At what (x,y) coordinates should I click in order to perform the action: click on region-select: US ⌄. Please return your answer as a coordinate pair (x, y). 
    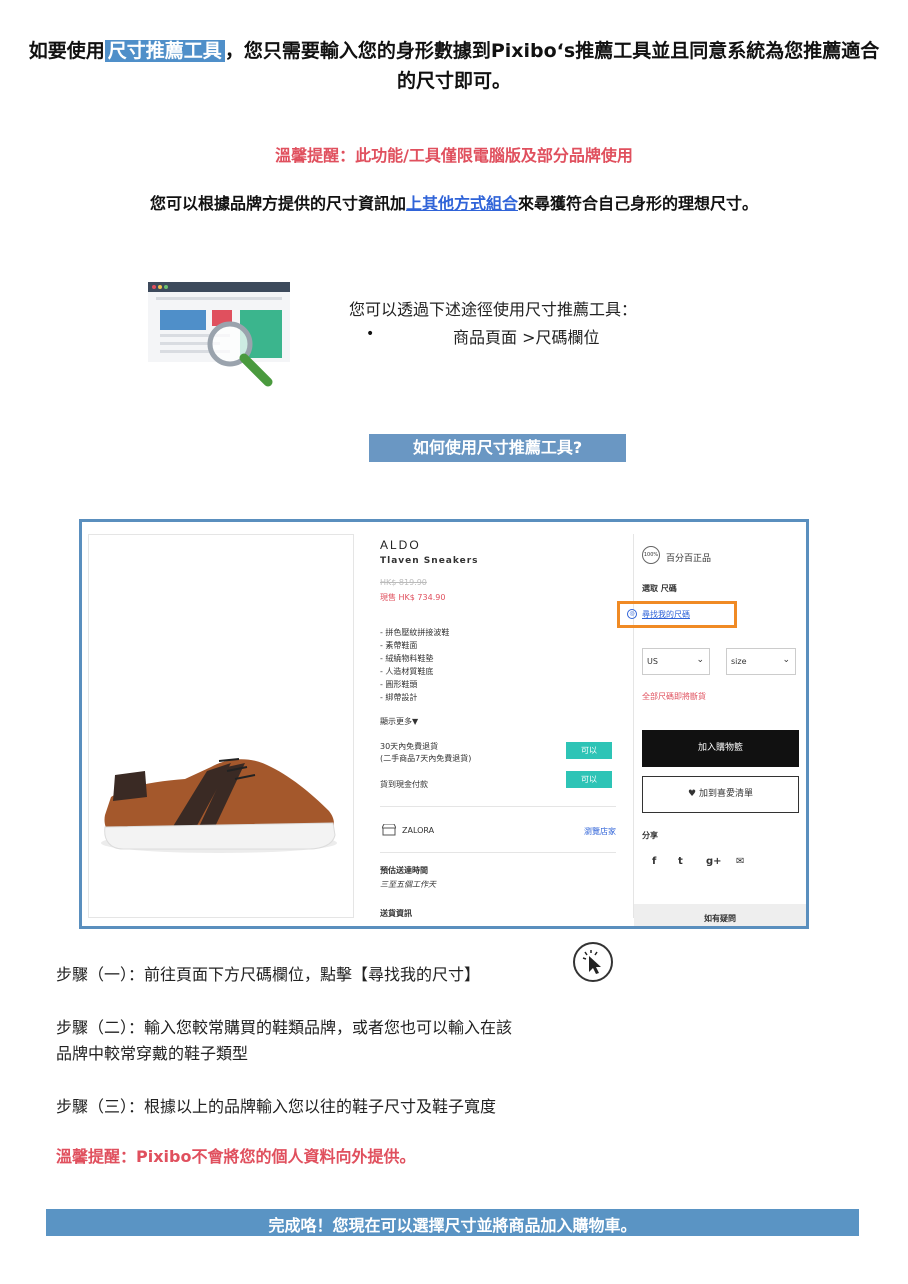
    Looking at the image, I should click on (676, 661).